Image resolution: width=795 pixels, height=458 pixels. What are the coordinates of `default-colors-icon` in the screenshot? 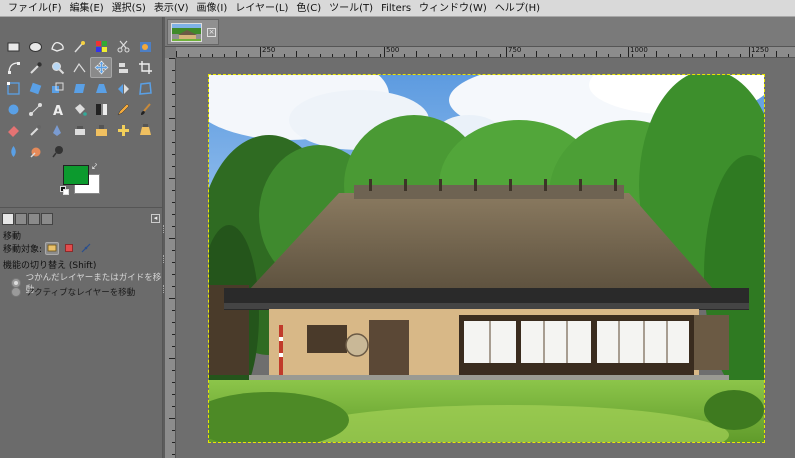 It's located at (64, 190).